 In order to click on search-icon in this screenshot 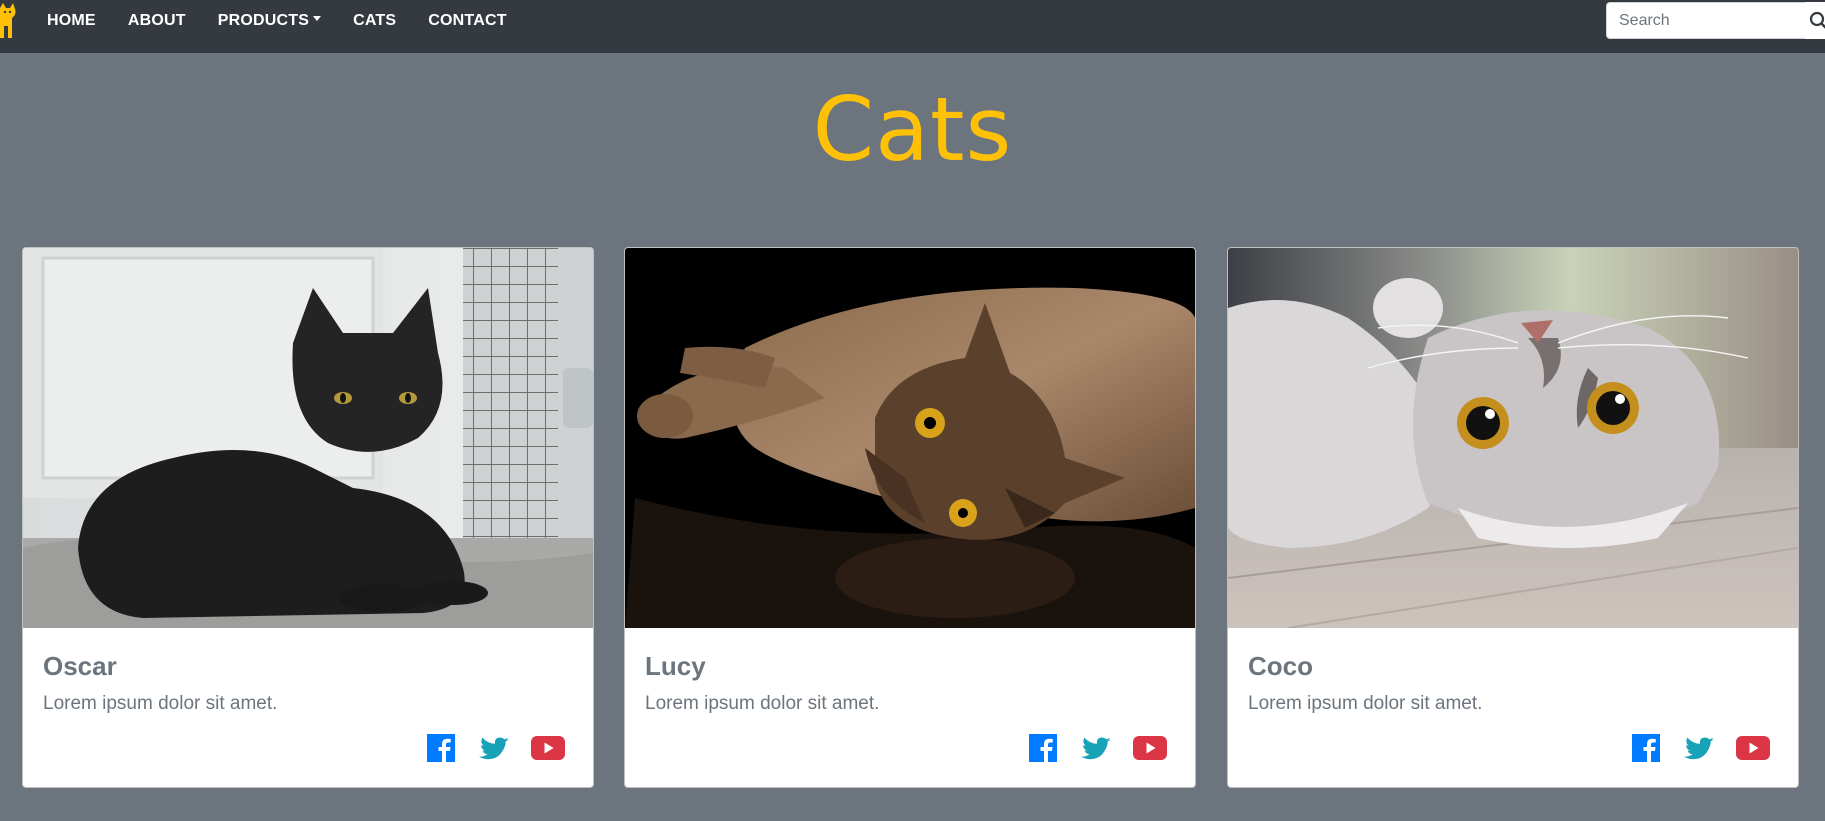, I will do `click(1815, 20)`.